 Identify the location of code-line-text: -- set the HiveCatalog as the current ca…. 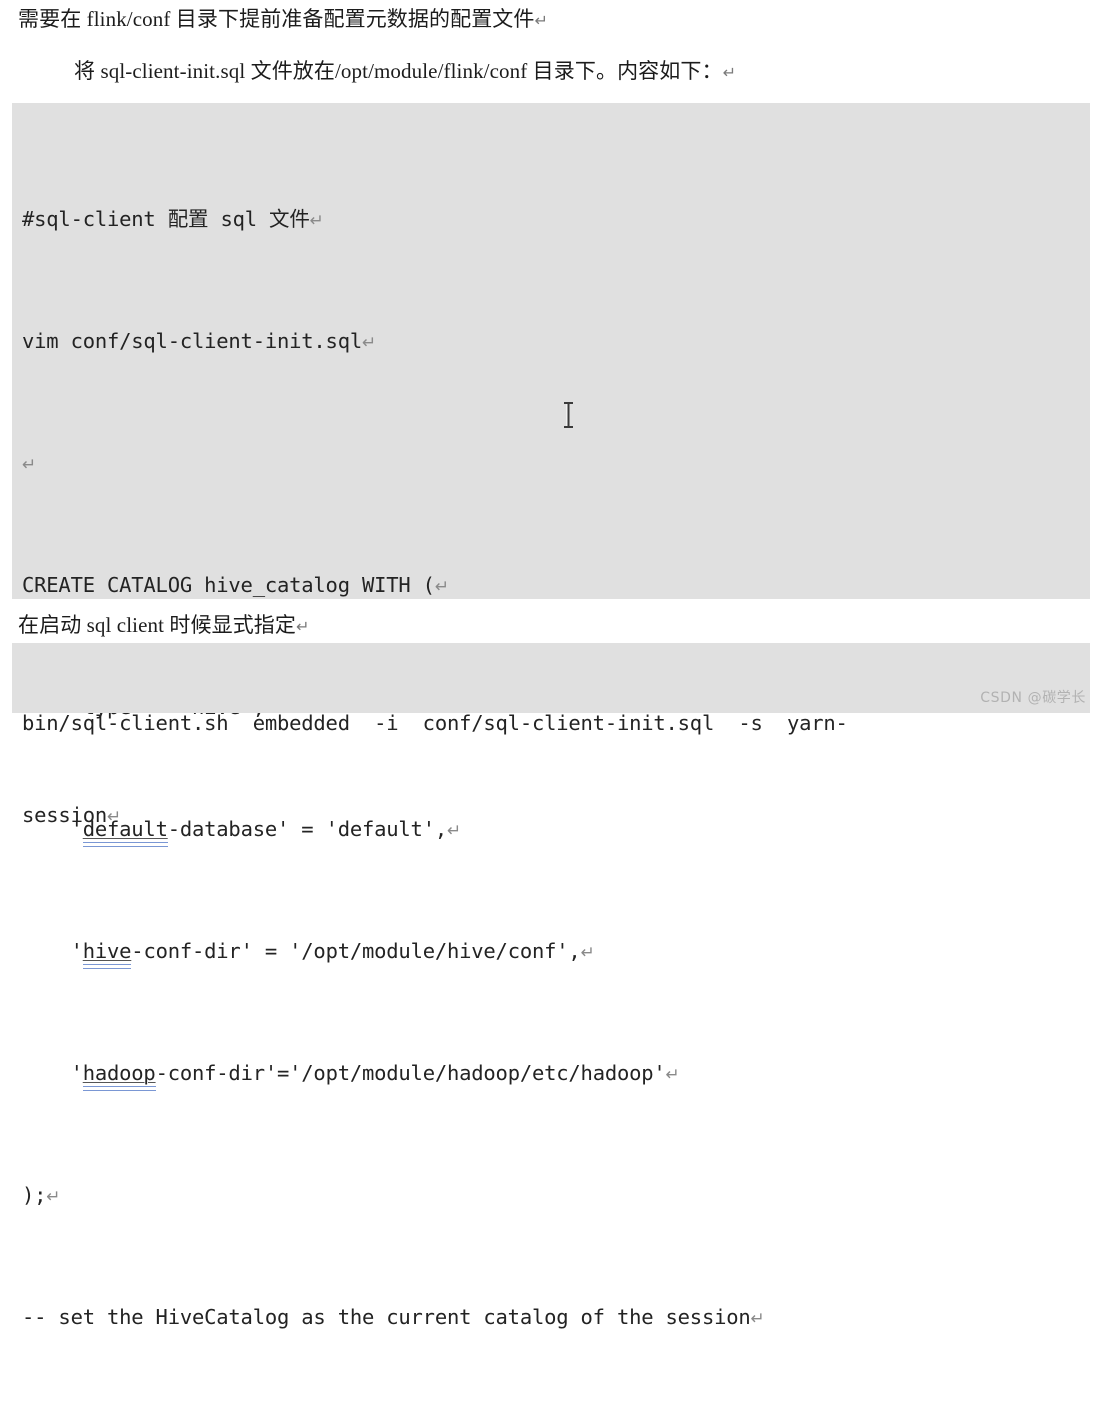
(386, 1317).